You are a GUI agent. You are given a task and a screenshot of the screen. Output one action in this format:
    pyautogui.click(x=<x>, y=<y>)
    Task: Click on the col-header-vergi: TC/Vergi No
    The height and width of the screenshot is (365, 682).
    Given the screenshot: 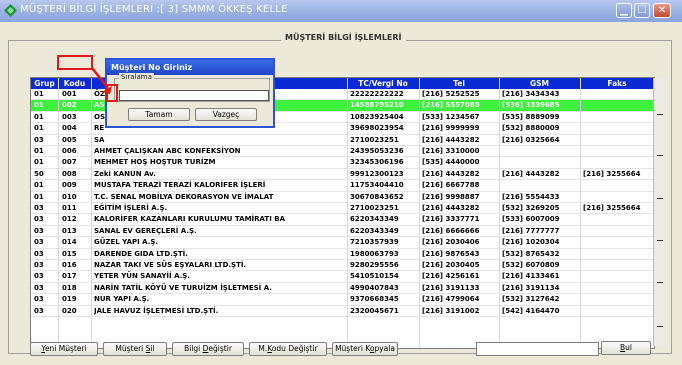 What is the action you would take?
    pyautogui.click(x=383, y=83)
    